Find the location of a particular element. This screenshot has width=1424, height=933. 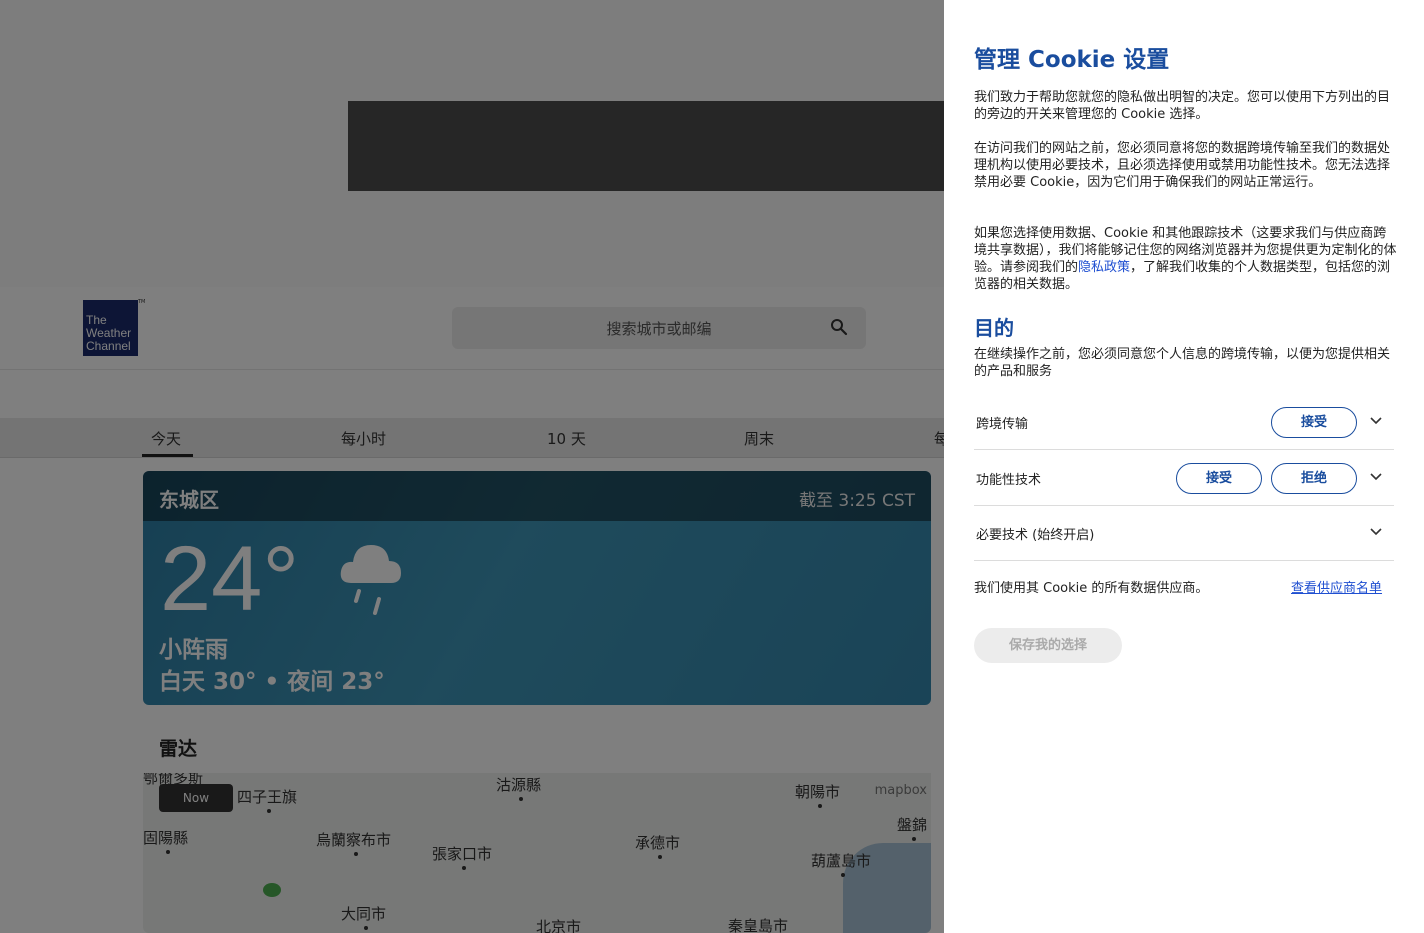

privacy-policy-link: 隐私政策 is located at coordinates (1104, 267).